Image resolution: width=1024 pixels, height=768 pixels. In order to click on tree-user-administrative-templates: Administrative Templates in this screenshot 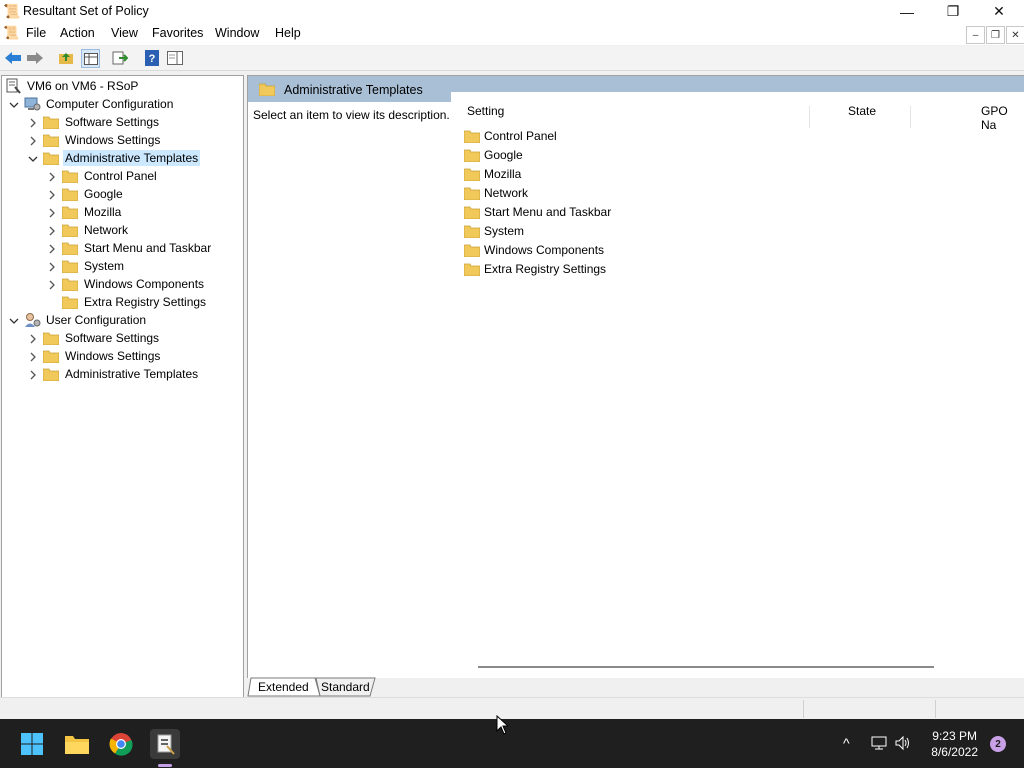, I will do `click(120, 374)`.